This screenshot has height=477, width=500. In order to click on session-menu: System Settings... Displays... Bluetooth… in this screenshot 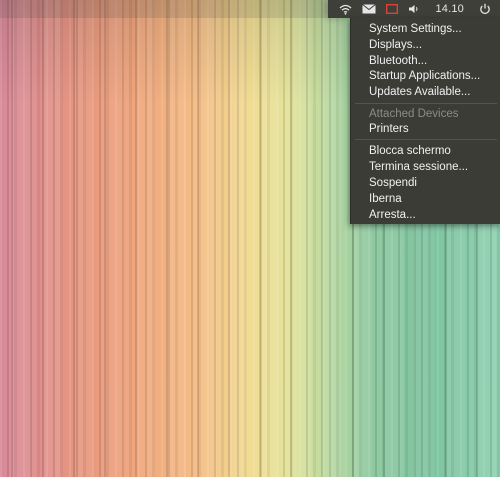, I will do `click(425, 121)`.